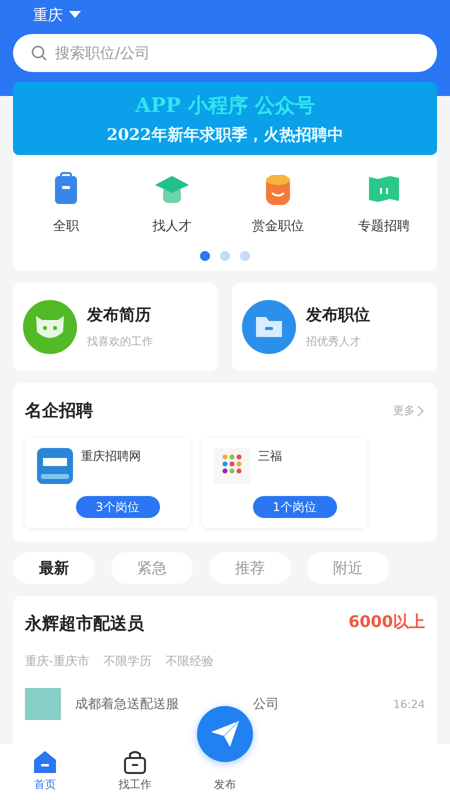  Describe the element at coordinates (107, 483) in the screenshot. I see `company-card: 重庆招聘网 3个岗位` at that location.